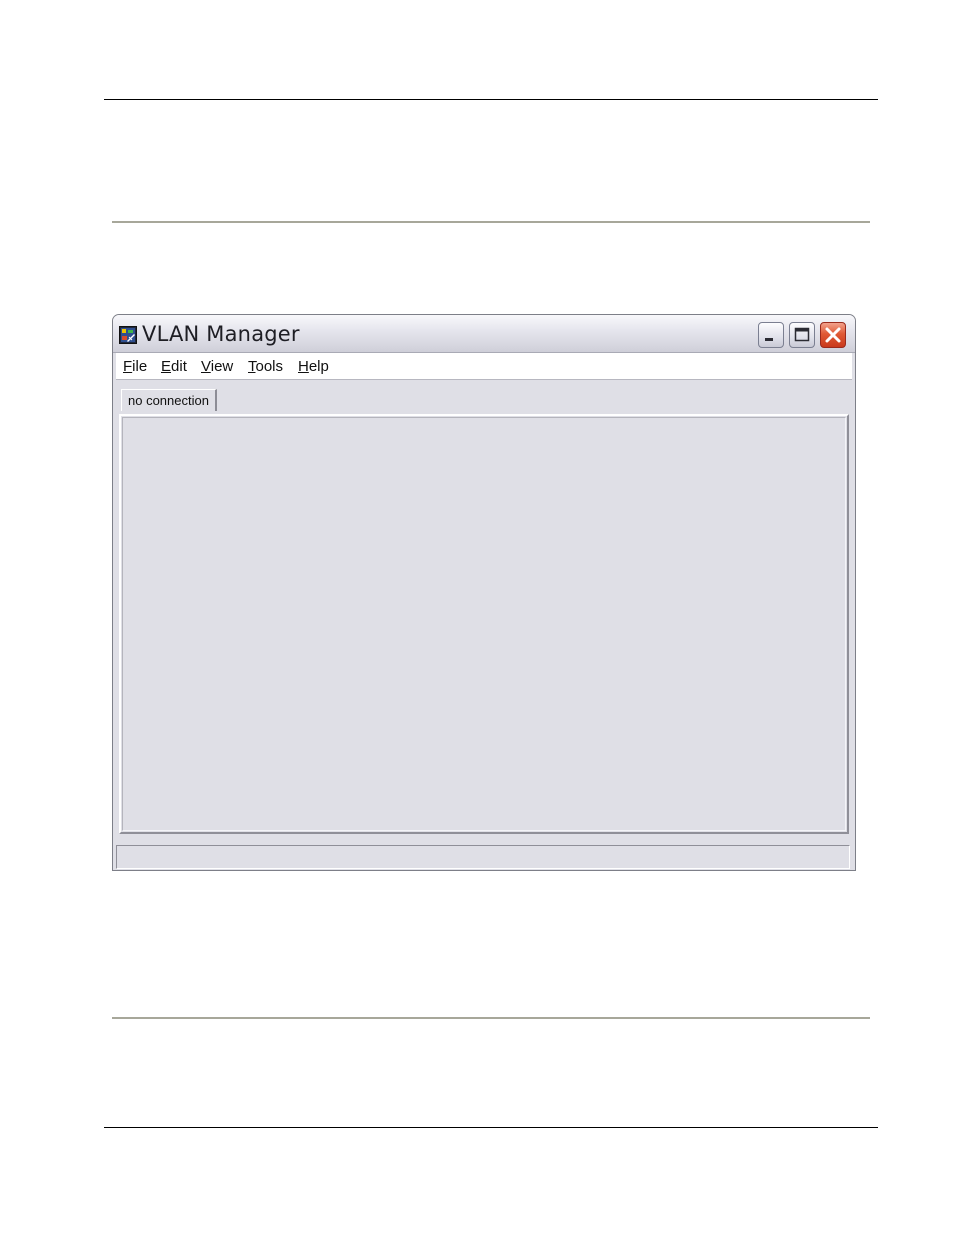  I want to click on menu-edit: Edit, so click(174, 366).